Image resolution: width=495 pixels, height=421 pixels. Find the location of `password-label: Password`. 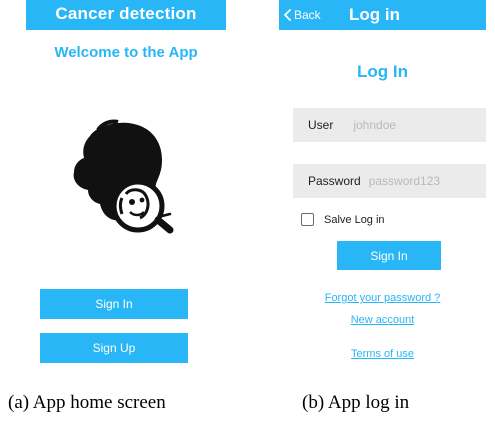

password-label: Password is located at coordinates (334, 181).